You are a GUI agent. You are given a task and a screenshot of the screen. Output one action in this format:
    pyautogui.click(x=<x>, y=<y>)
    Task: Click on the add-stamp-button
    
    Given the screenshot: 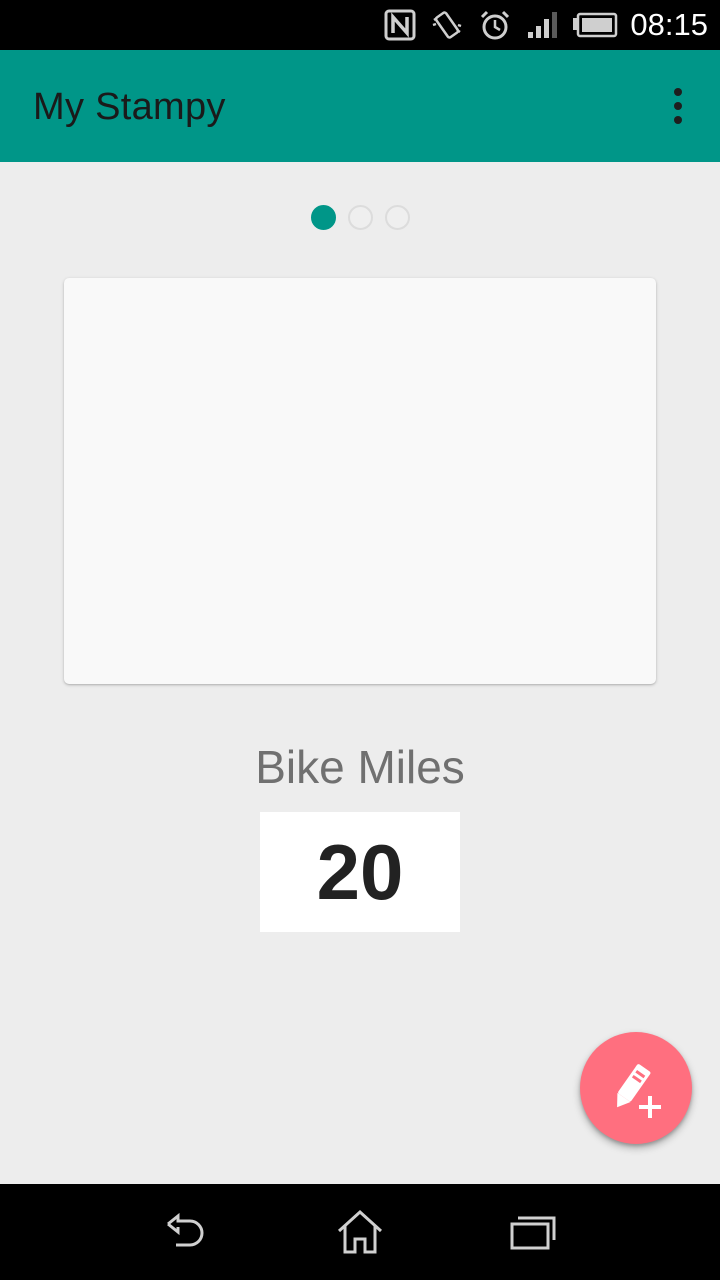 What is the action you would take?
    pyautogui.click(x=636, y=1088)
    